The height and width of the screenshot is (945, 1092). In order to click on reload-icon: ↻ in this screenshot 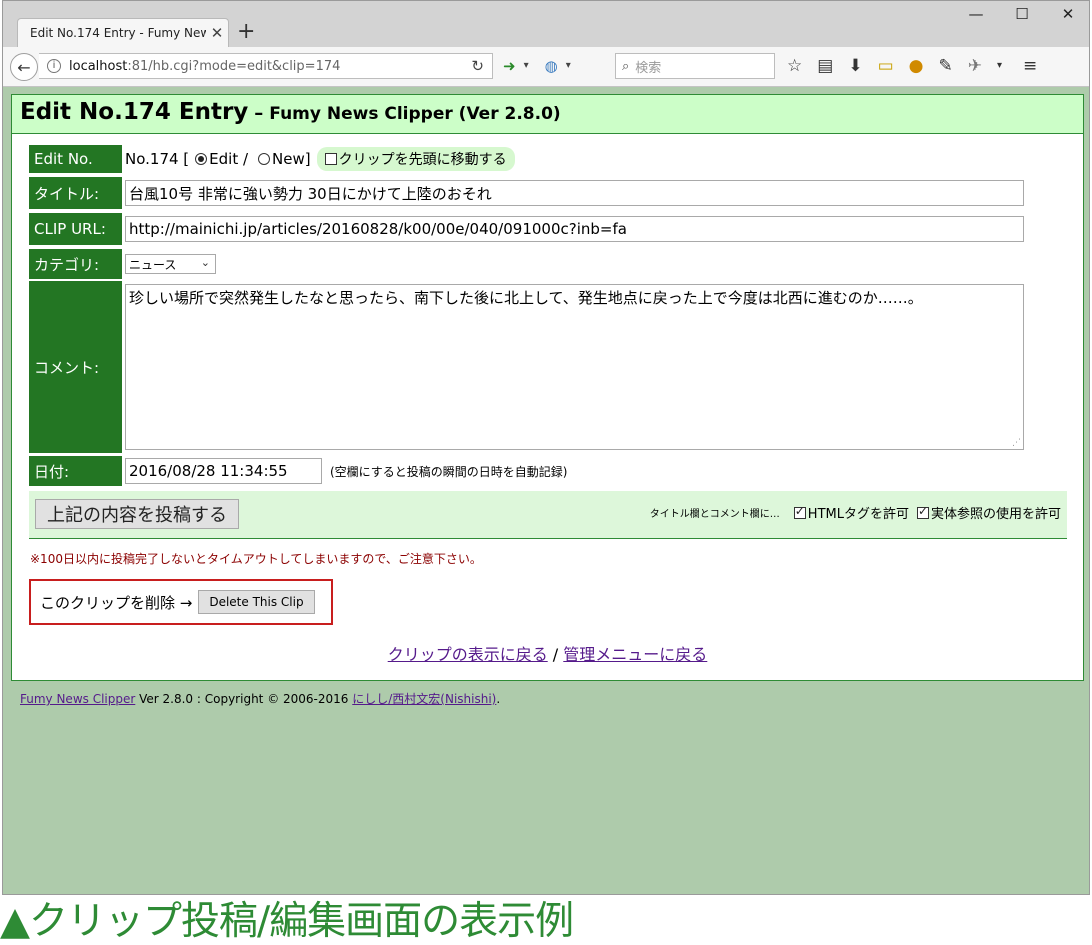, I will do `click(477, 66)`.